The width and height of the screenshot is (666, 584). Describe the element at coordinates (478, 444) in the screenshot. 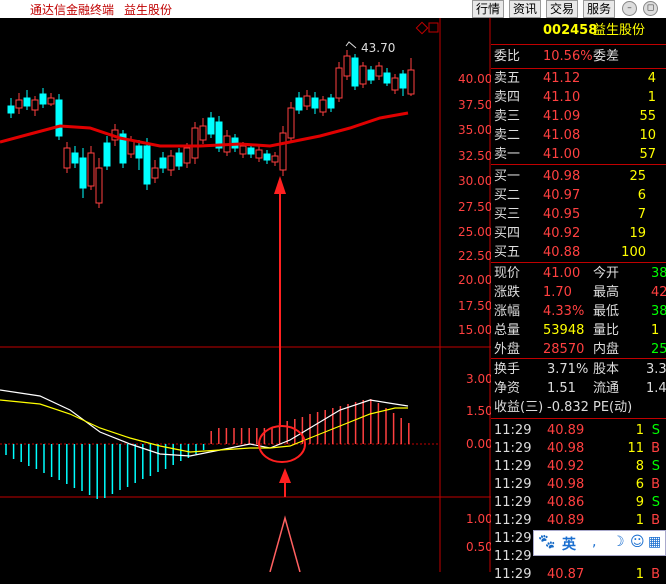

I see `macd-tick: 0.00` at that location.